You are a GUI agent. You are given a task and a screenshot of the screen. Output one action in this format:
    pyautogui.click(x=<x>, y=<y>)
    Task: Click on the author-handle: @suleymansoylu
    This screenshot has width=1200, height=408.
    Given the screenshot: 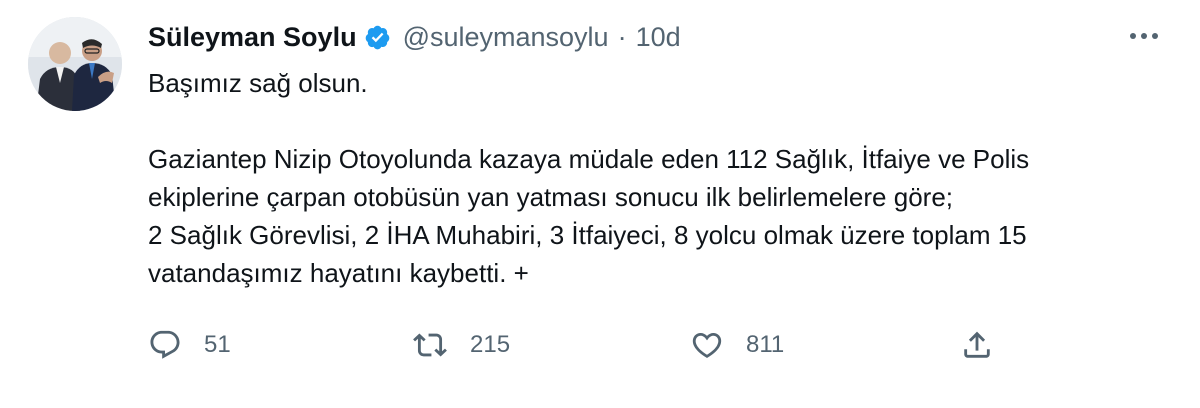 What is the action you would take?
    pyautogui.click(x=506, y=37)
    